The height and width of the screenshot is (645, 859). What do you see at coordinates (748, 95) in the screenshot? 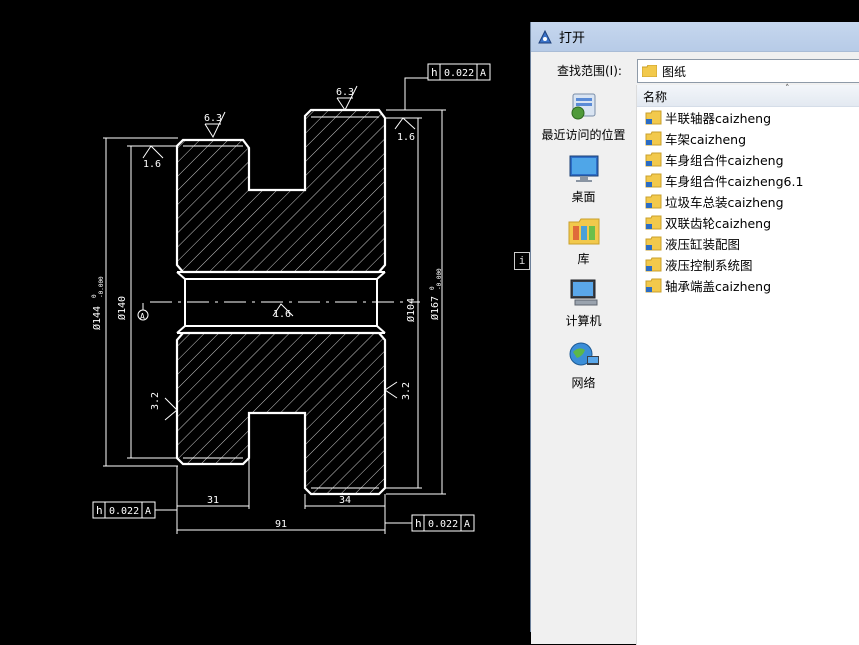
I see `column-header-name: 名称 ˄` at bounding box center [748, 95].